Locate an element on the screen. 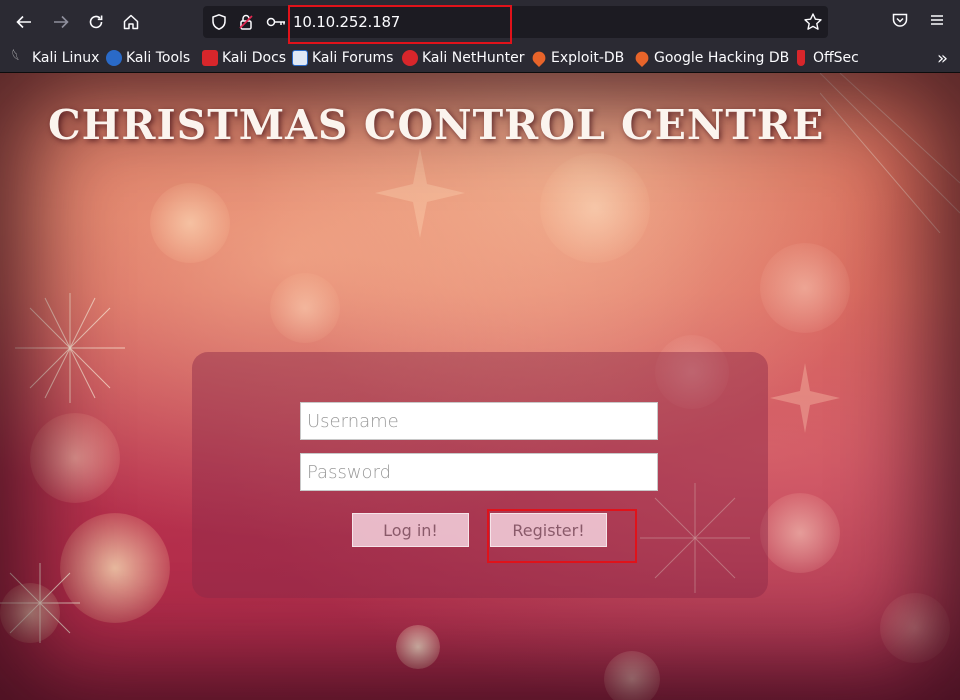 This screenshot has height=700, width=960. pocket-icon is located at coordinates (902, 22).